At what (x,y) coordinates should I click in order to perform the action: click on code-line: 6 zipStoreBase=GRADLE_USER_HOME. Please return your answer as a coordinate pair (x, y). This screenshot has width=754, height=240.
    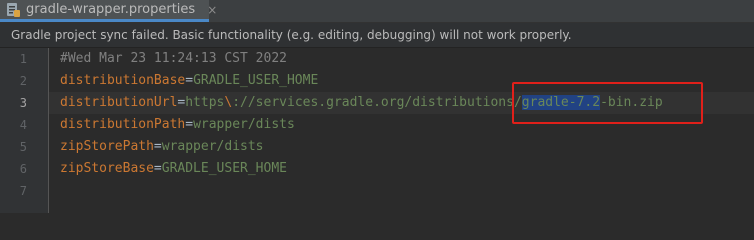
    Looking at the image, I should click on (387, 169).